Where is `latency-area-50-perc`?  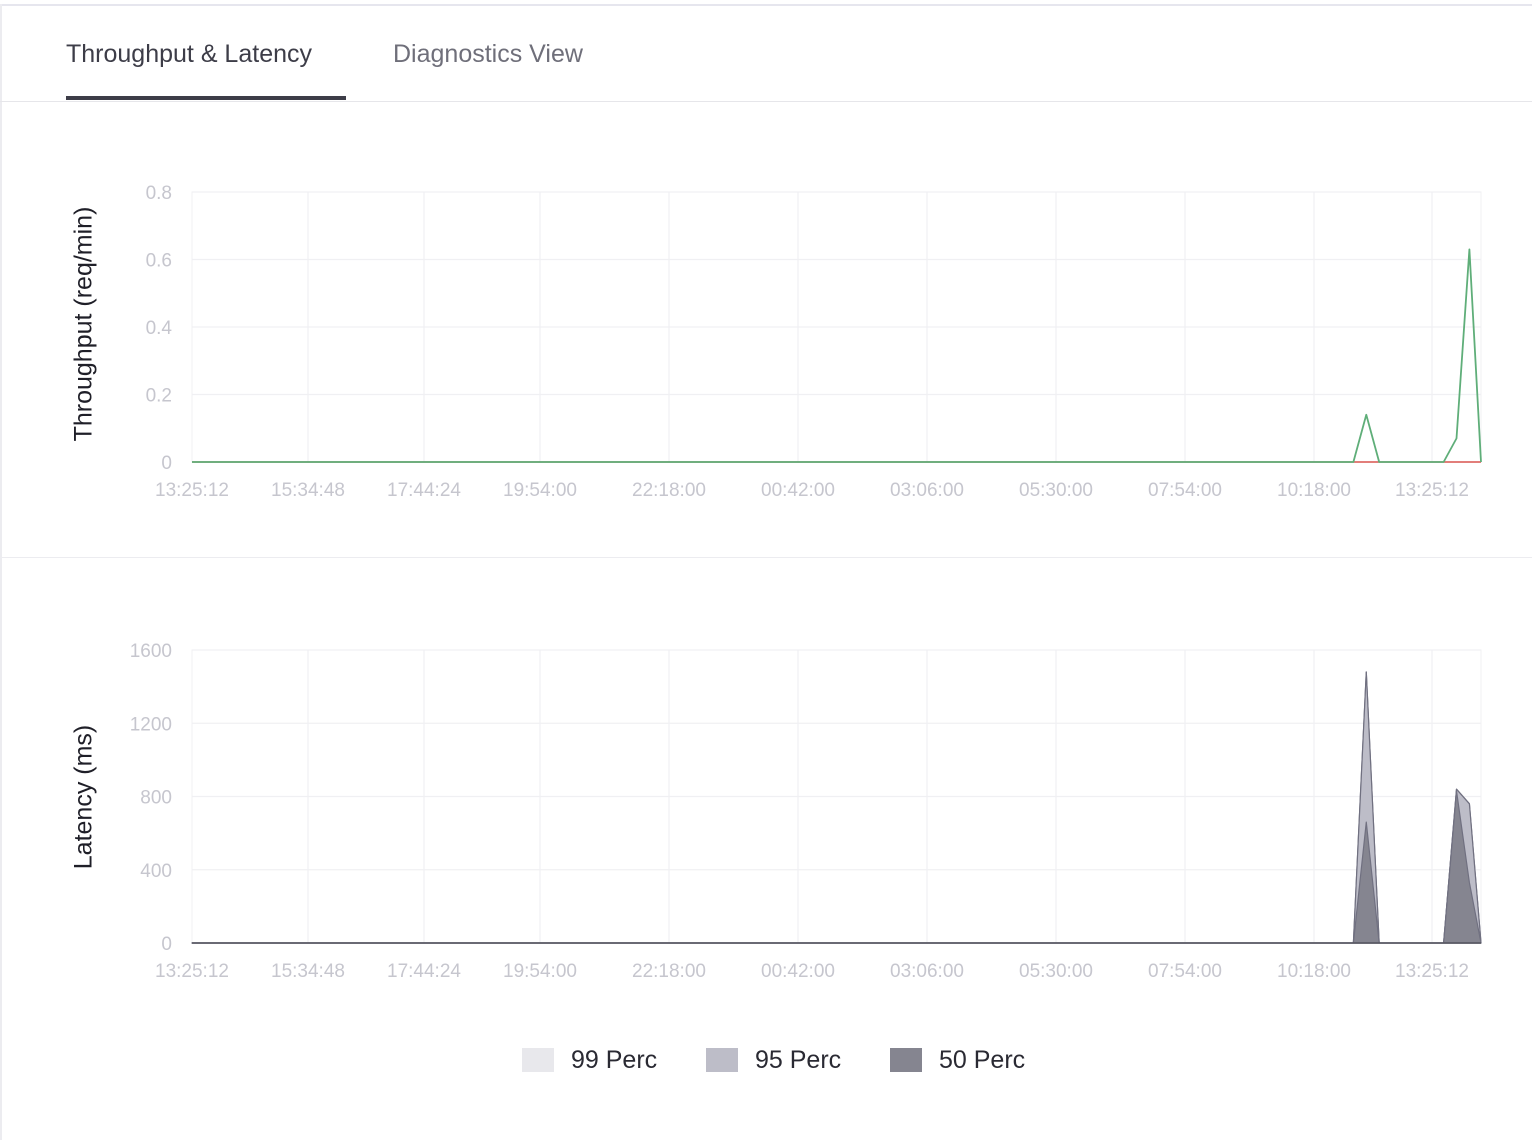
latency-area-50-perc is located at coordinates (836, 867).